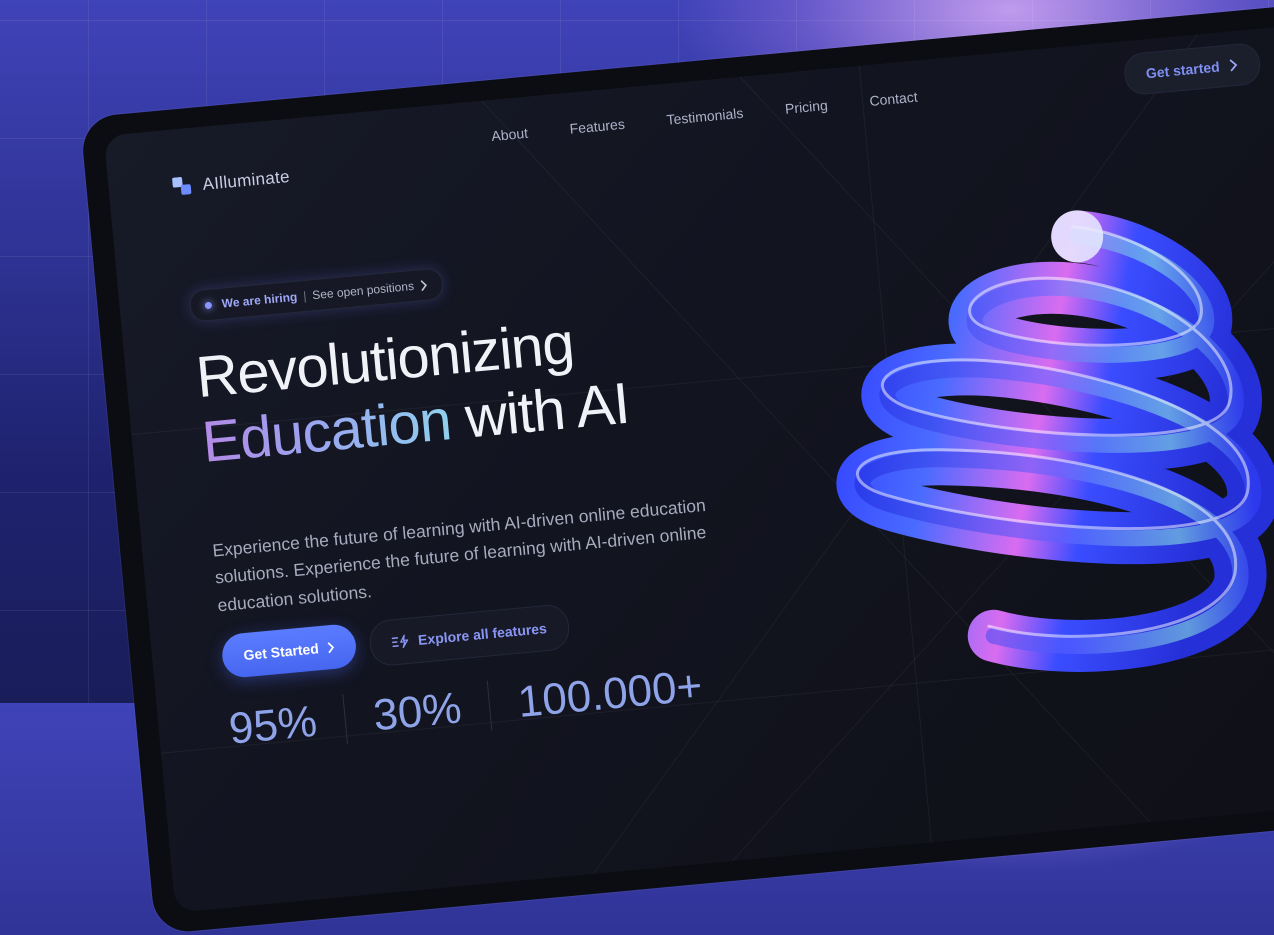  Describe the element at coordinates (281, 652) in the screenshot. I see `get-started-label: Get Started` at that location.